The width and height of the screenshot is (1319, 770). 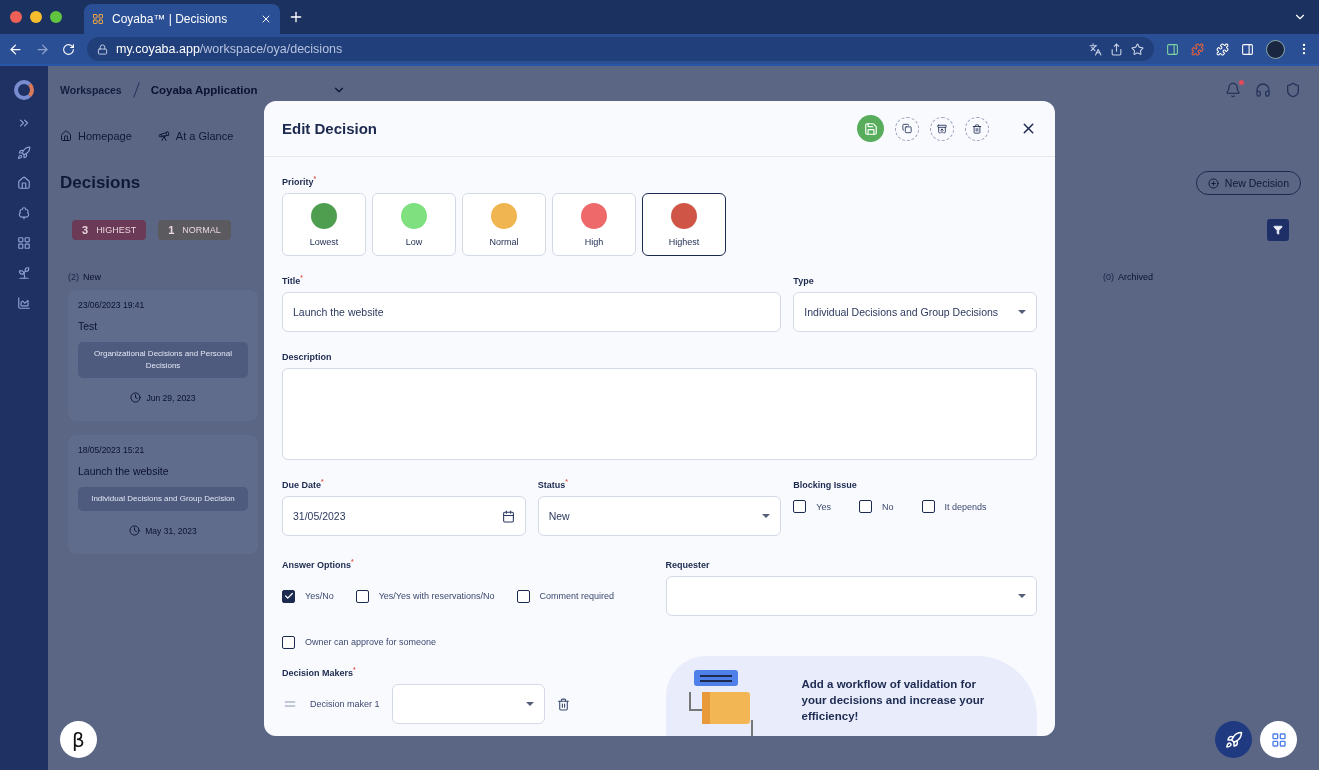 What do you see at coordinates (324, 224) in the screenshot?
I see `priority-option: Lowest` at bounding box center [324, 224].